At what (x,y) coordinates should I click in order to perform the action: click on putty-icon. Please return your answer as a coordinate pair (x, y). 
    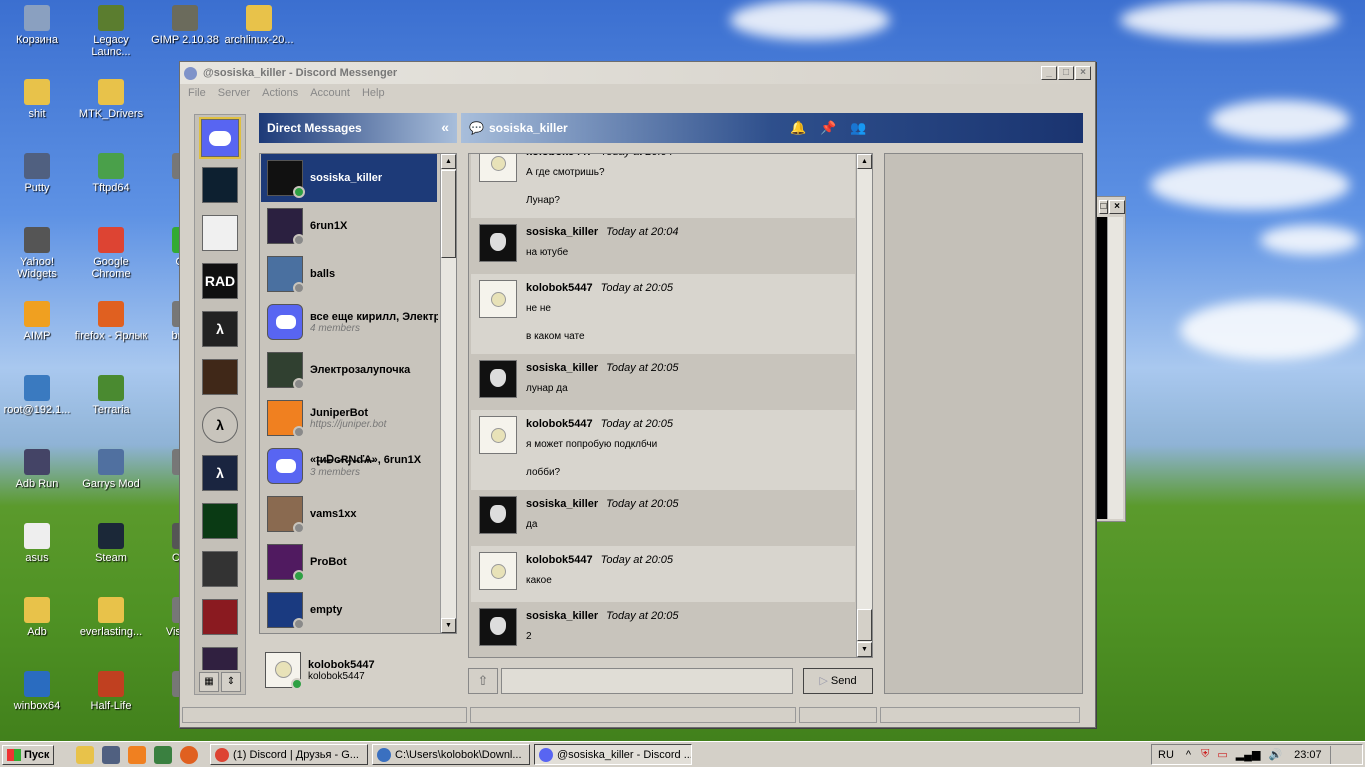
    Looking at the image, I should click on (111, 754).